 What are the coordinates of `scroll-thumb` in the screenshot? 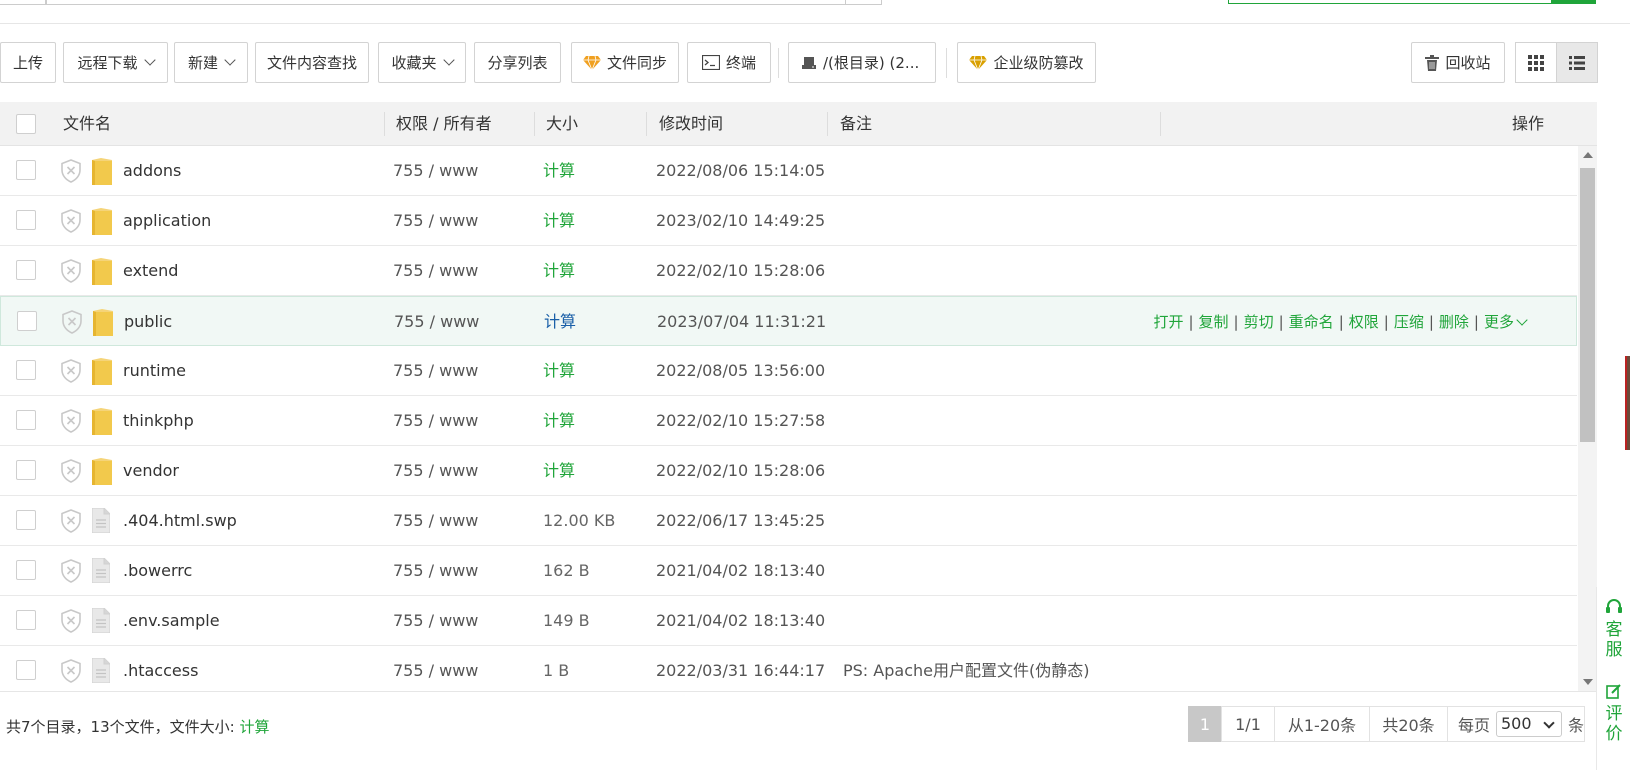 It's located at (1587, 305).